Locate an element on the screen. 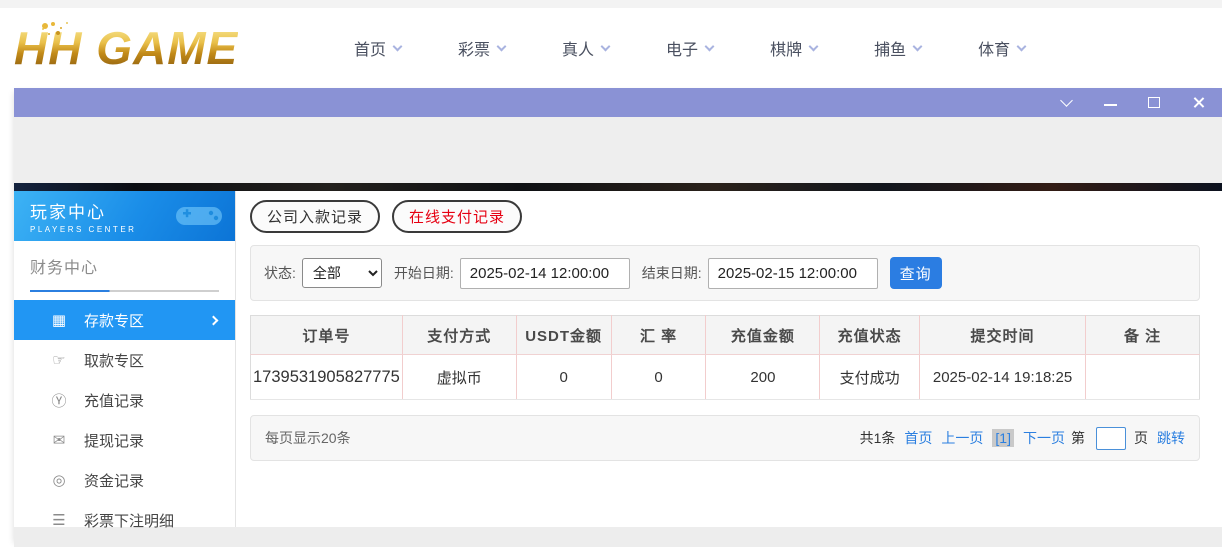  minimize-icon is located at coordinates (1110, 104).